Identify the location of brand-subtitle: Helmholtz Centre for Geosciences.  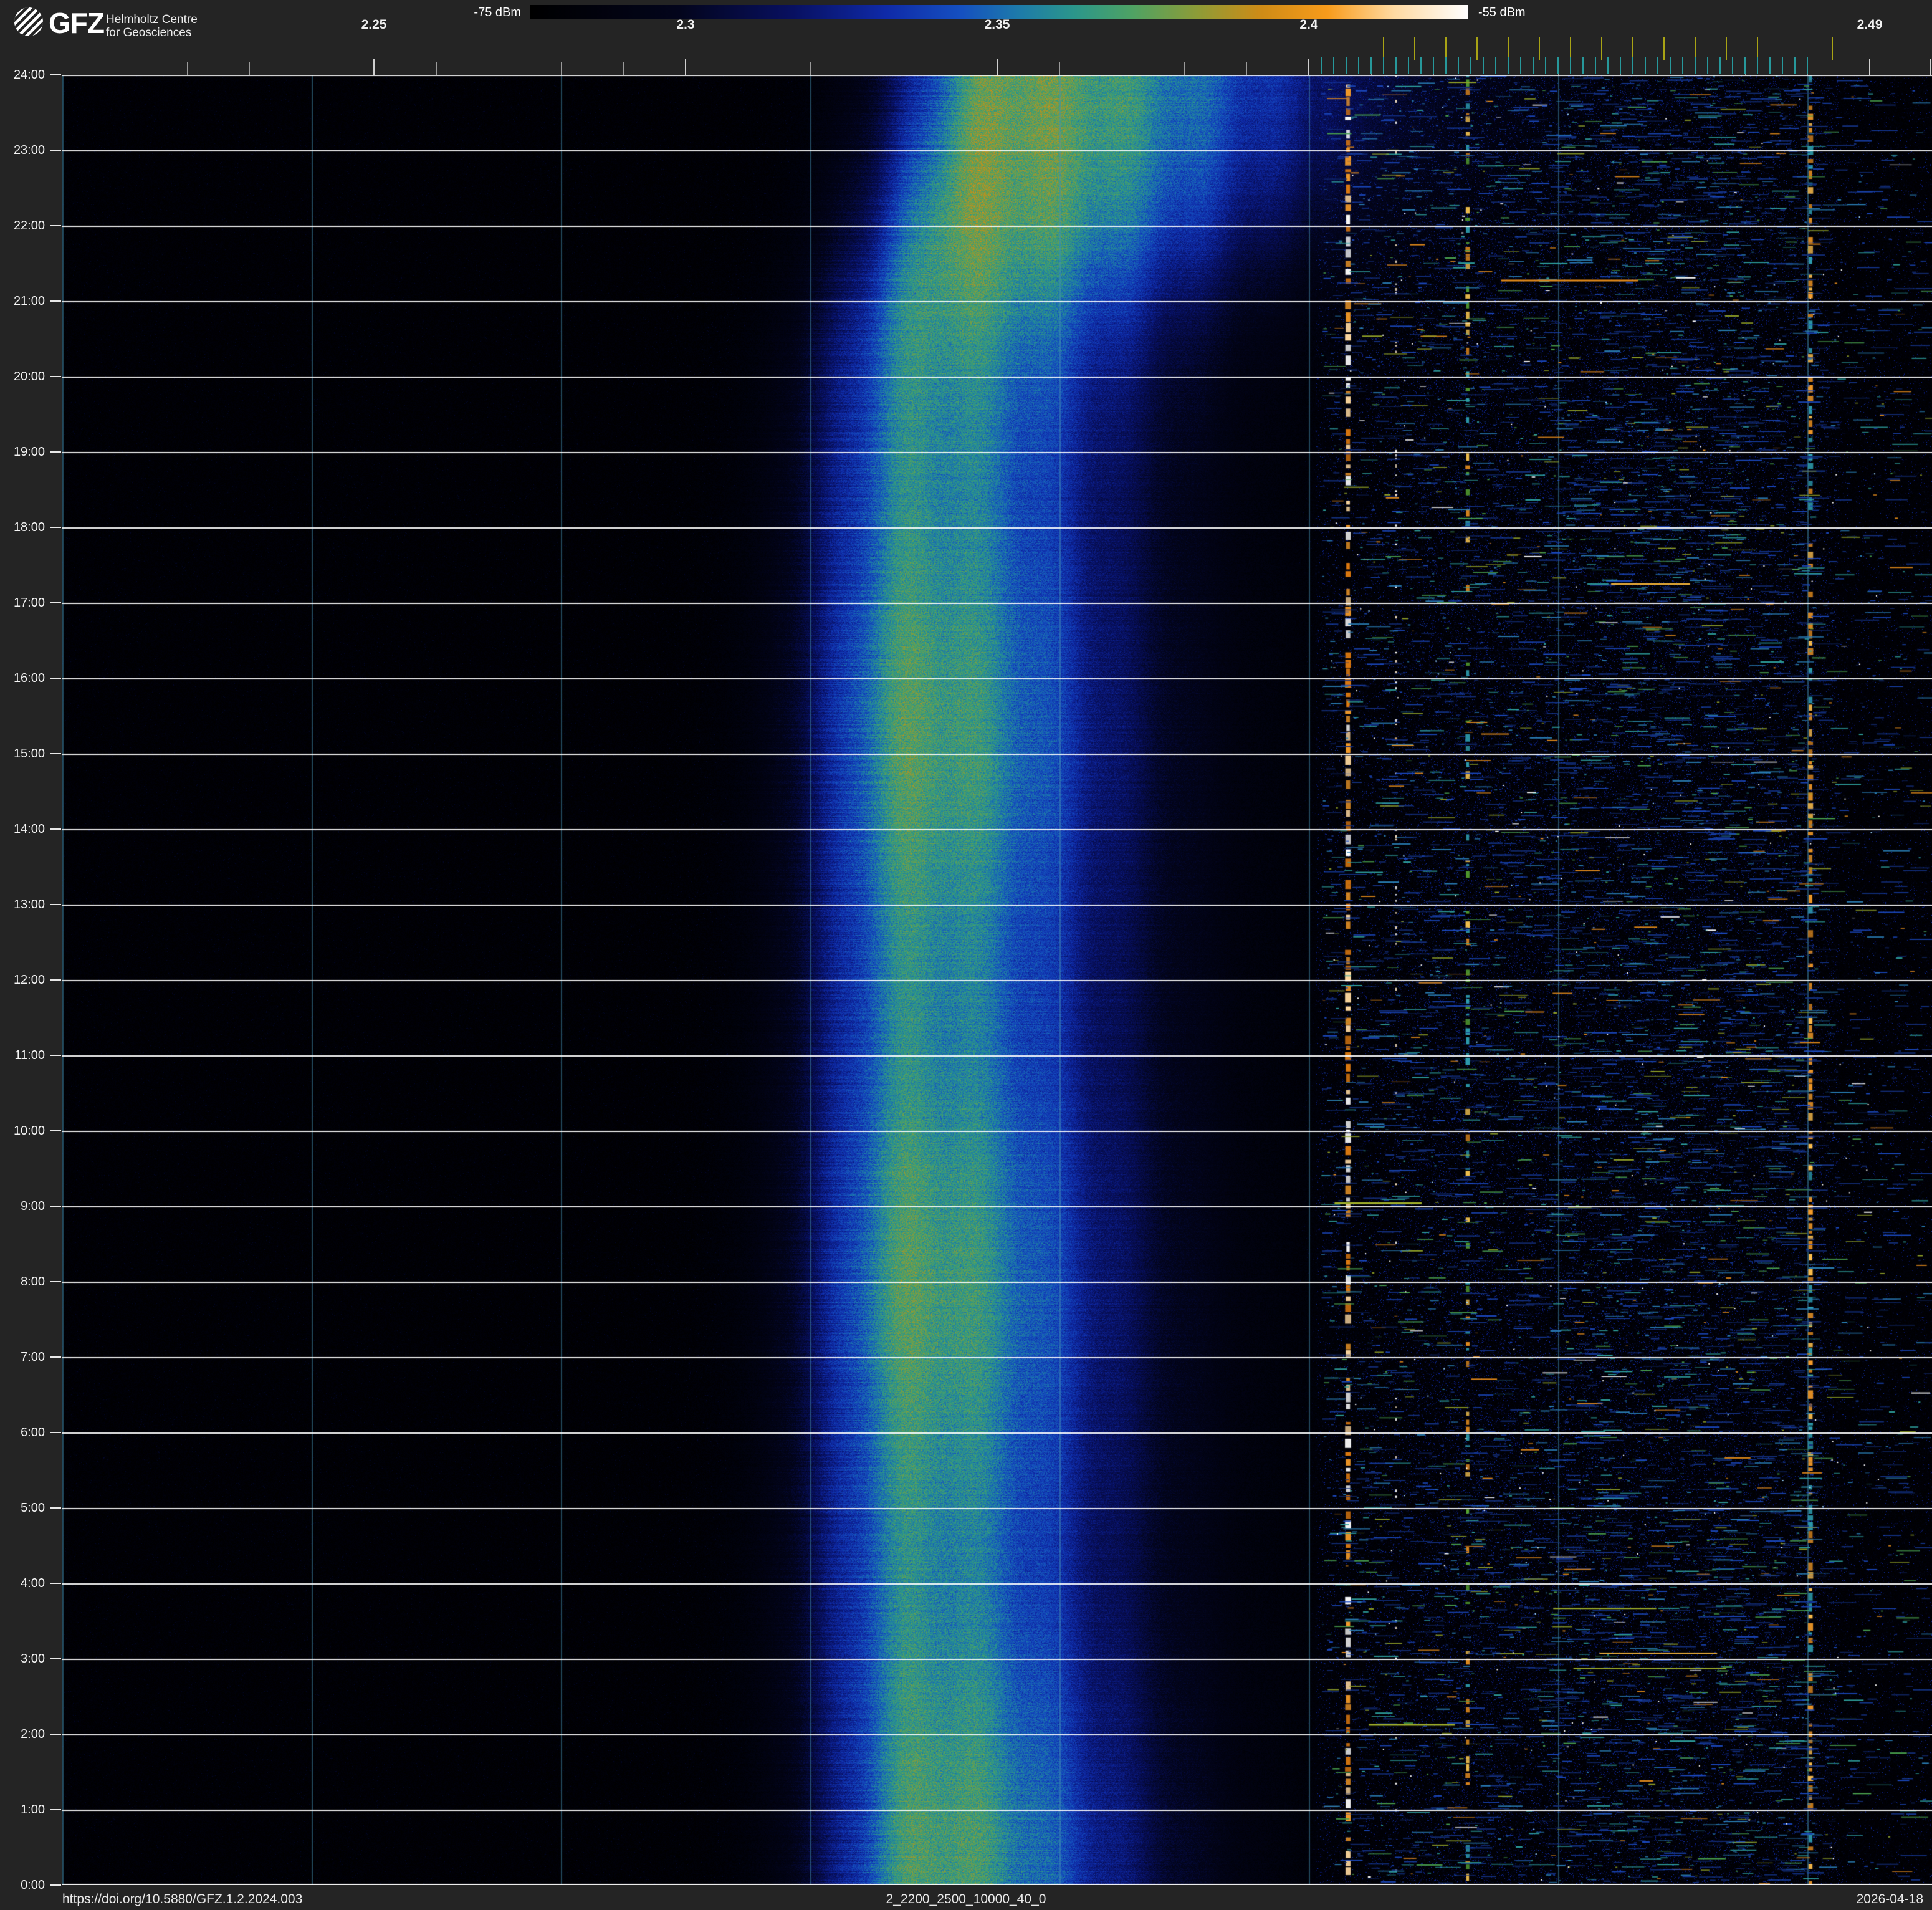
(152, 26).